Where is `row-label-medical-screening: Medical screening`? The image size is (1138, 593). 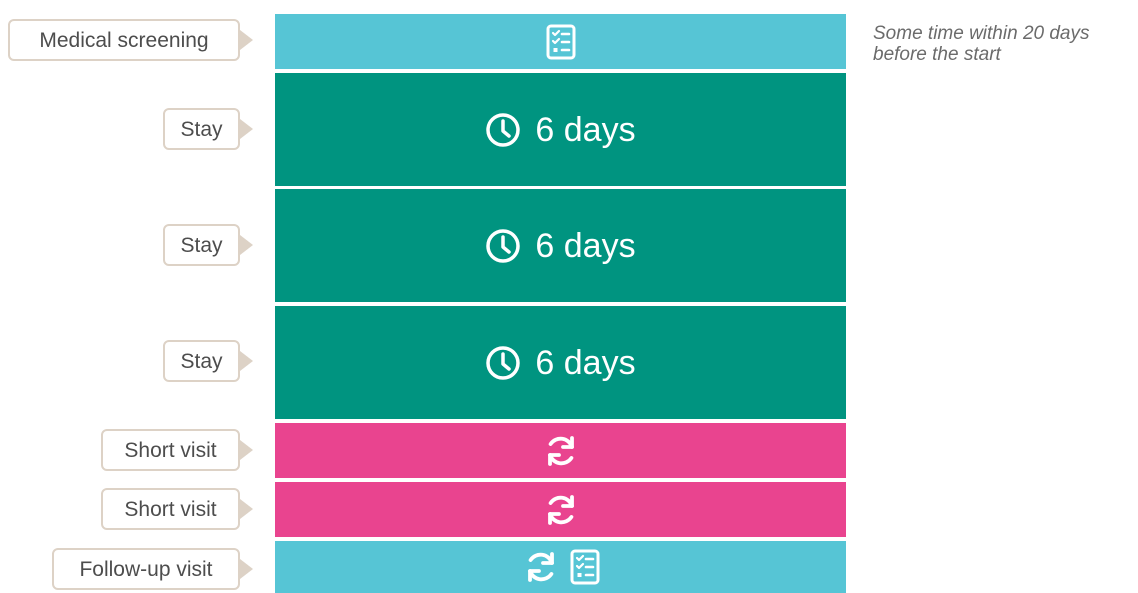 row-label-medical-screening: Medical screening is located at coordinates (124, 40).